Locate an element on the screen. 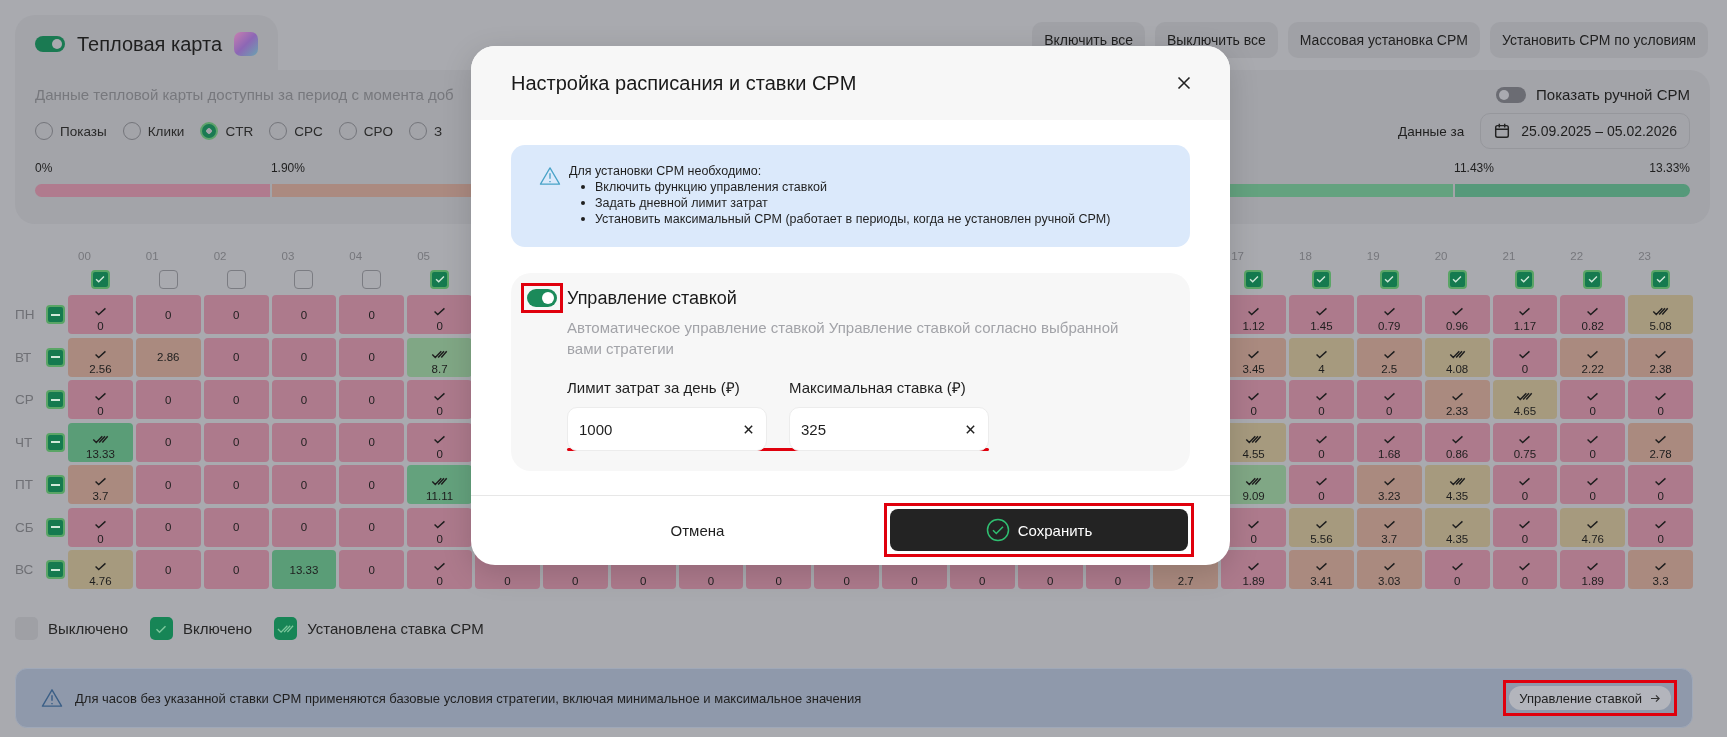 The height and width of the screenshot is (737, 1727). heatmap-cell: 5.08 is located at coordinates (1660, 314).